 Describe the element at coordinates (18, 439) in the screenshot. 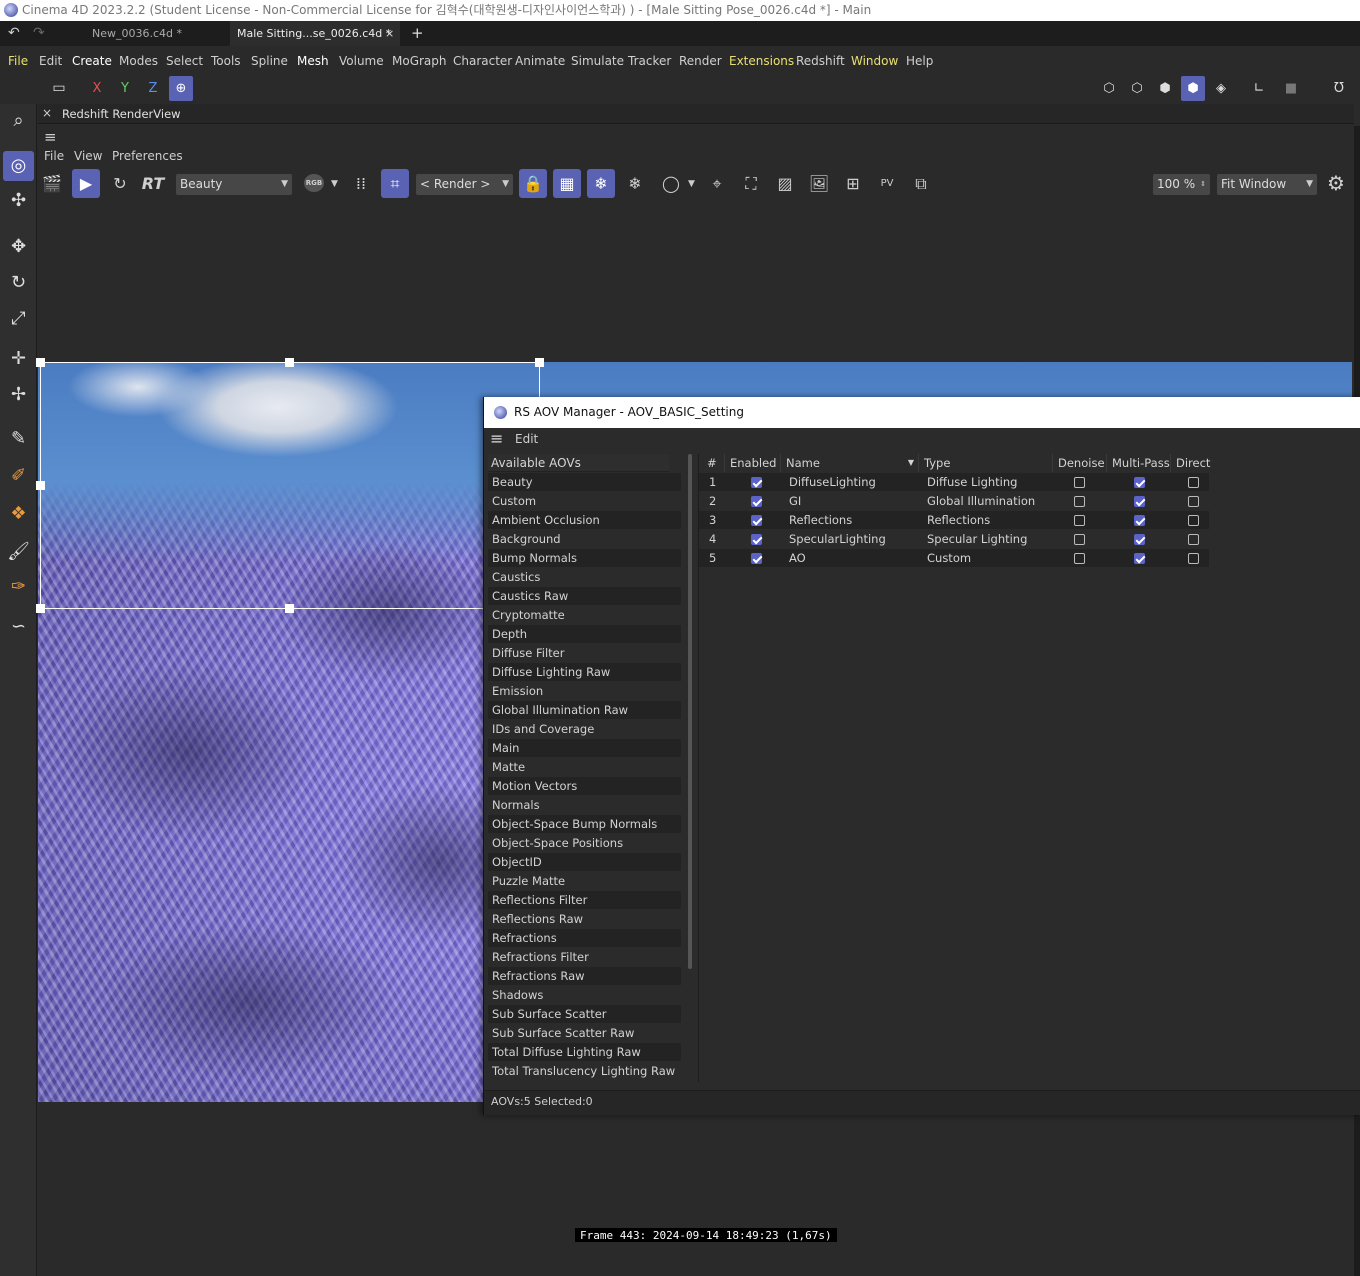

I see `spline-pen-icon: ✎` at that location.